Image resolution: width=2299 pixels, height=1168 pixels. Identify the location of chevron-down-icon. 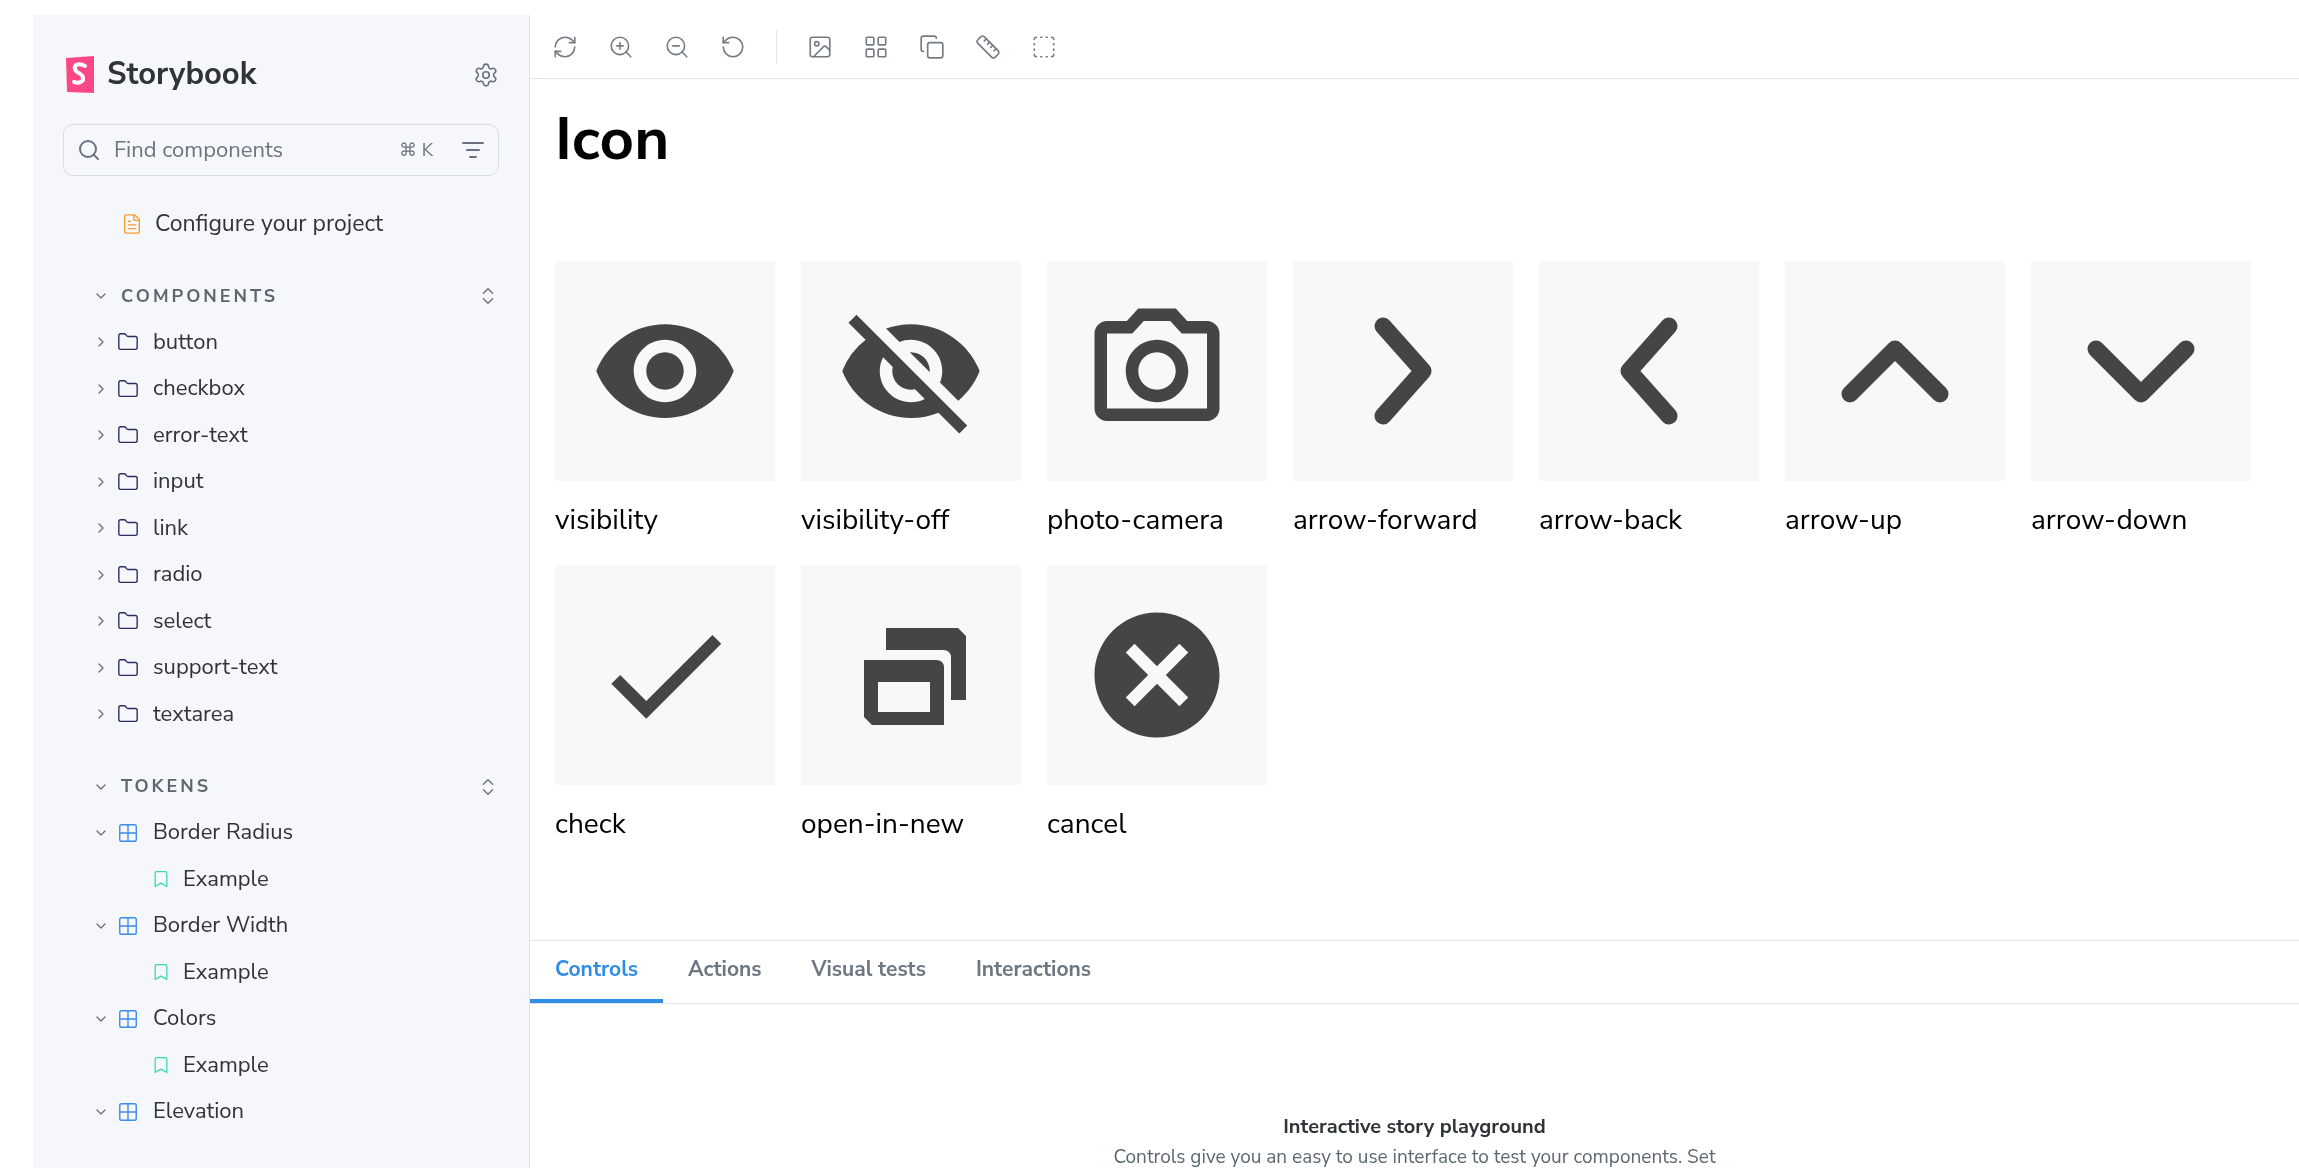
(2141, 371).